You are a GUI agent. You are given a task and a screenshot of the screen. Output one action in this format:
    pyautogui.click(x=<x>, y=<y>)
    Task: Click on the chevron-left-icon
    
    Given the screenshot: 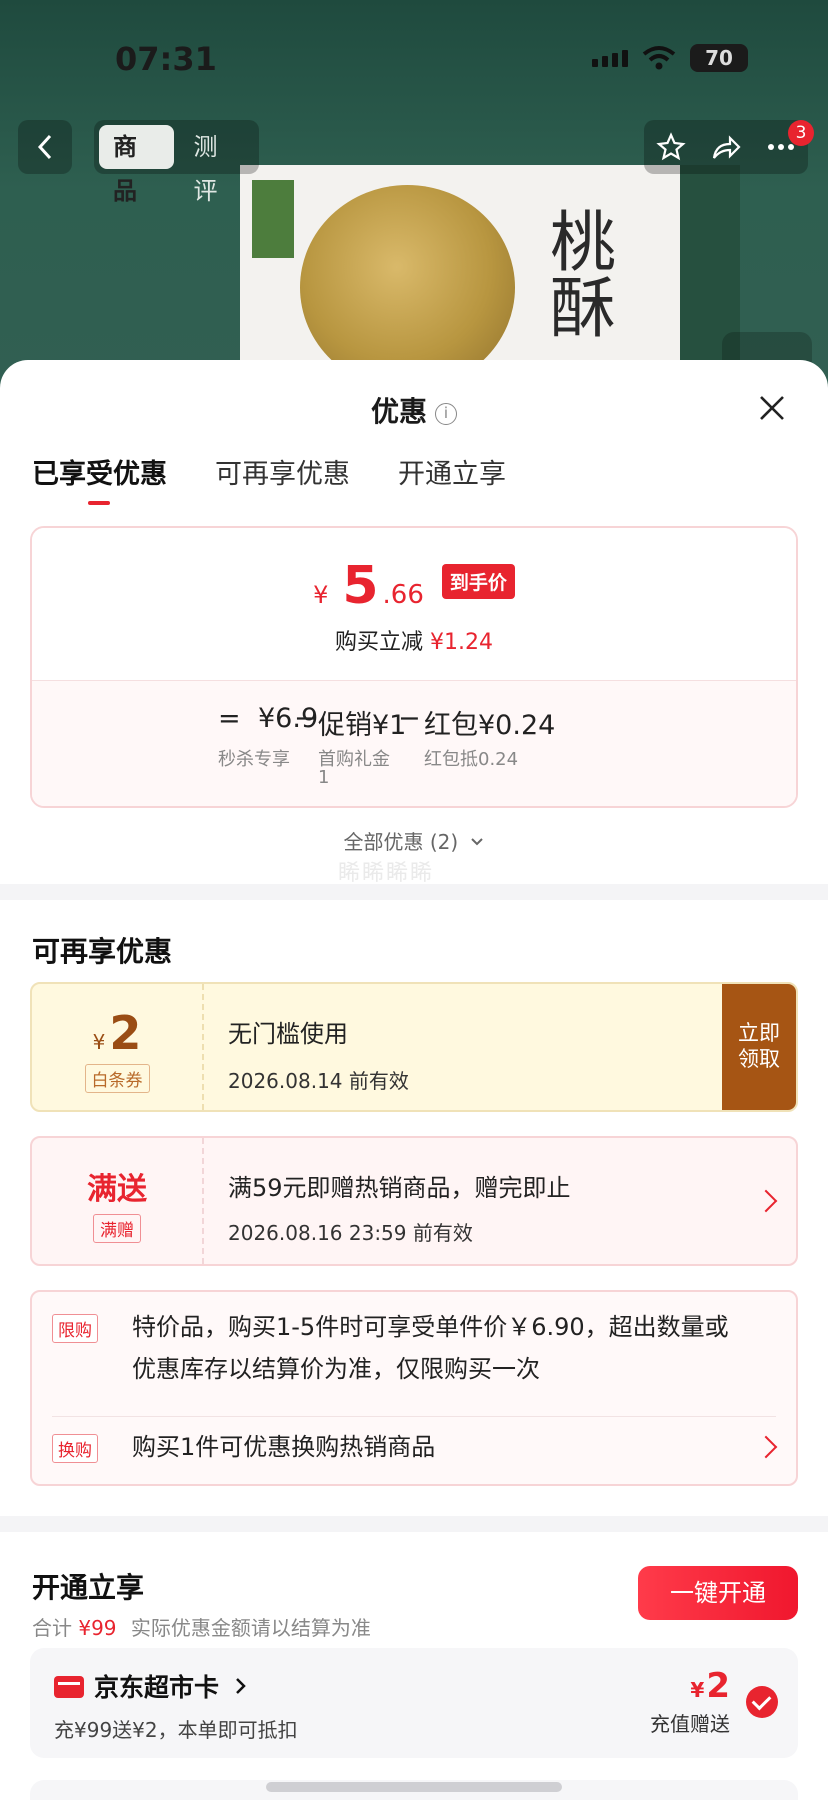 What is the action you would take?
    pyautogui.click(x=44, y=147)
    